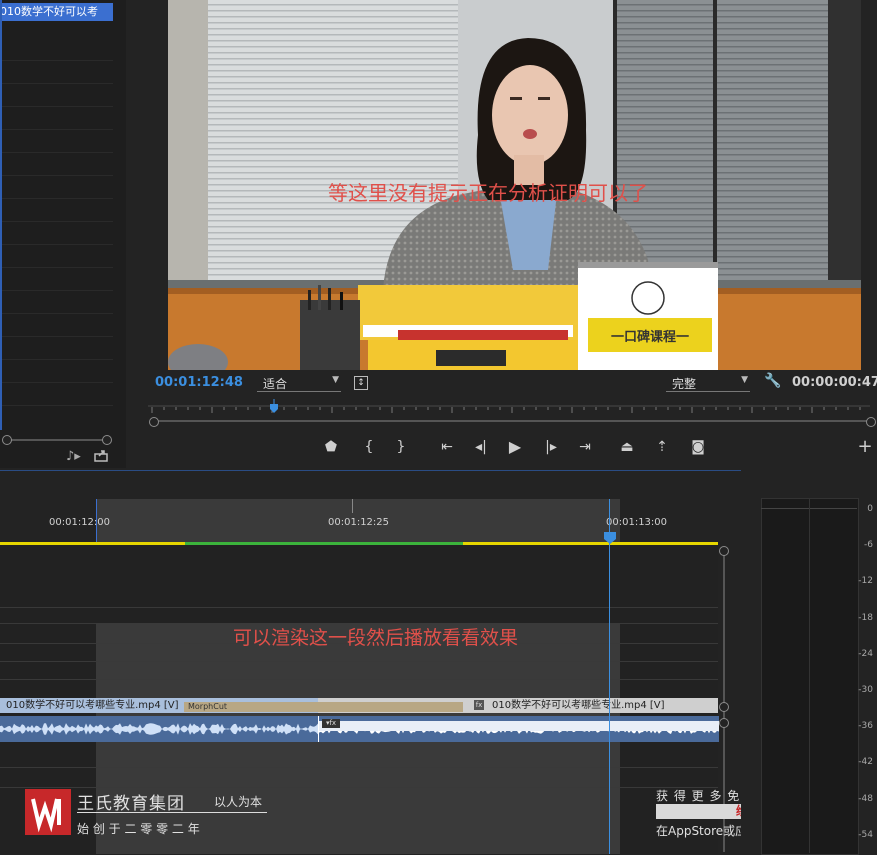 The image size is (877, 855). What do you see at coordinates (708, 383) in the screenshot?
I see `quality-dropdown: 完整 ▼` at bounding box center [708, 383].